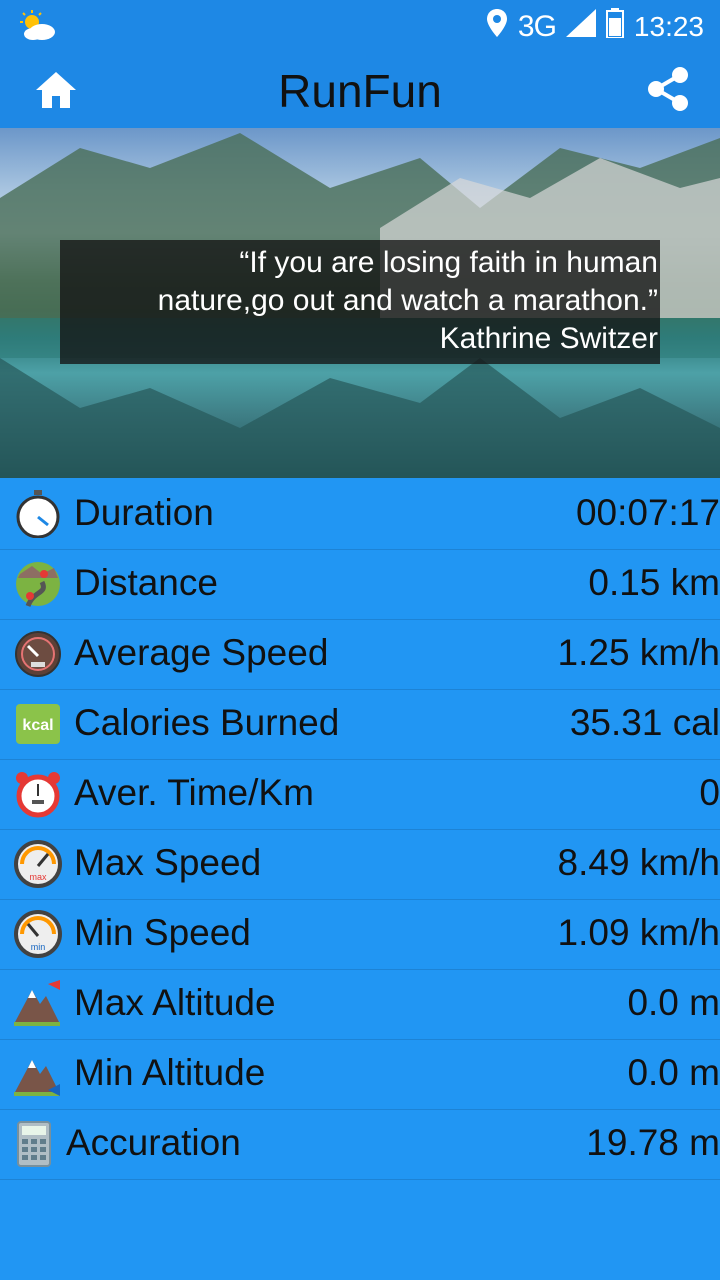  What do you see at coordinates (614, 26) in the screenshot?
I see `battery-icon` at bounding box center [614, 26].